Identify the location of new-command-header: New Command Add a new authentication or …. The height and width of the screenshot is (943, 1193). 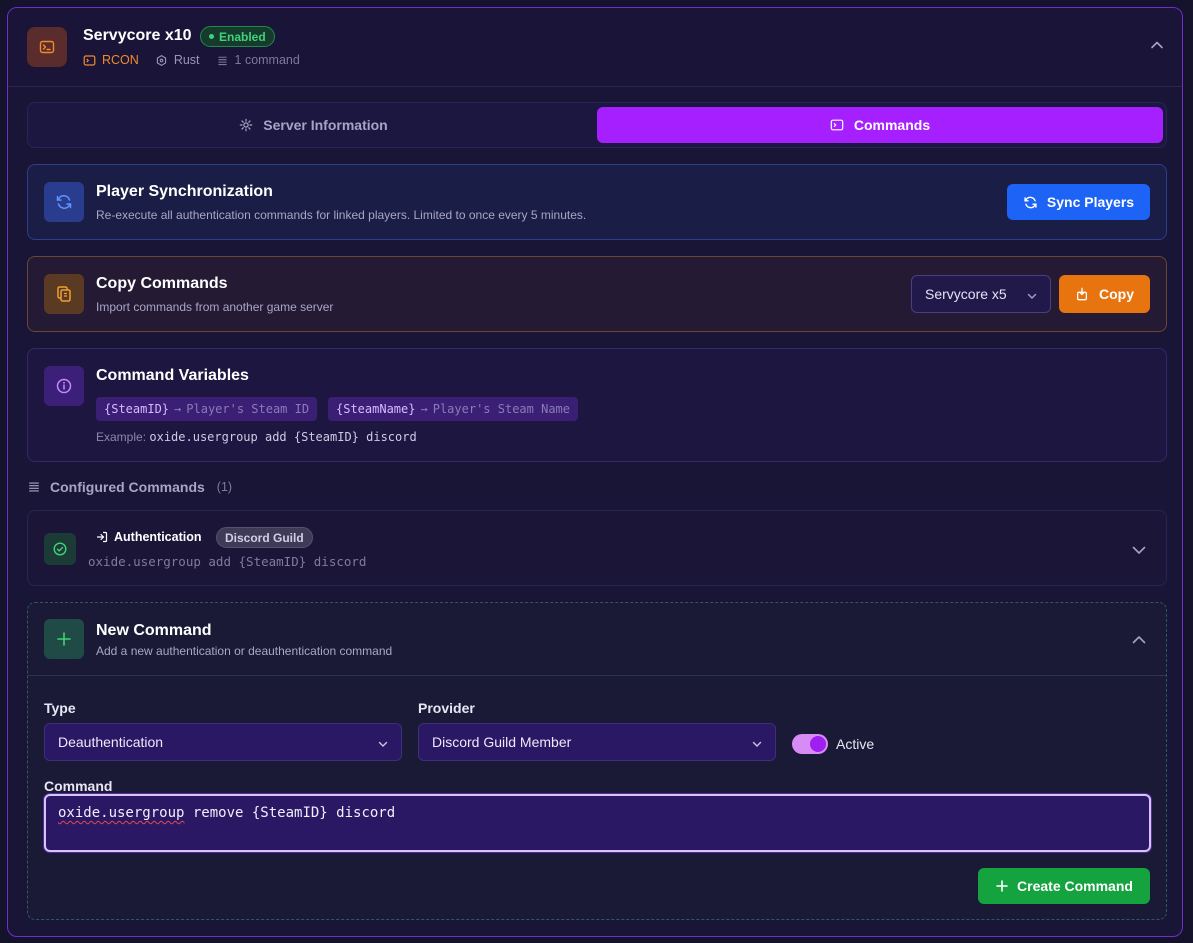
(597, 639).